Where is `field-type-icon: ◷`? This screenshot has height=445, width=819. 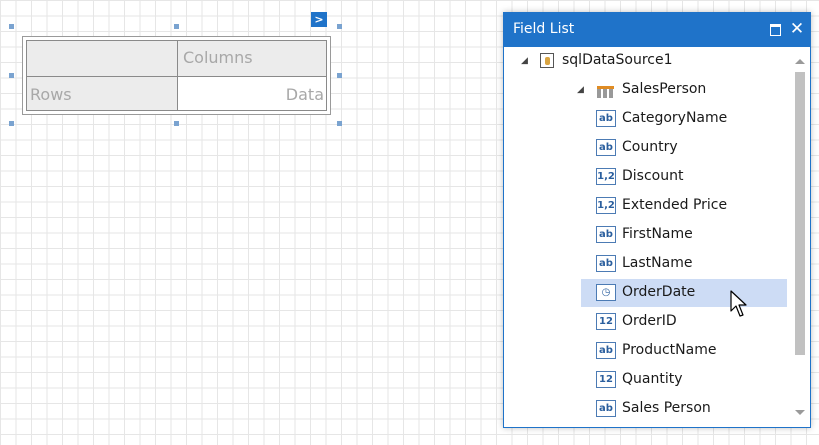
field-type-icon: ◷ is located at coordinates (606, 292).